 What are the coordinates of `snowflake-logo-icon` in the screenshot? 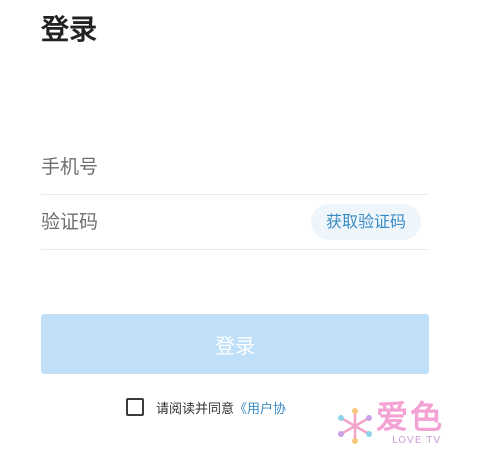 It's located at (355, 426).